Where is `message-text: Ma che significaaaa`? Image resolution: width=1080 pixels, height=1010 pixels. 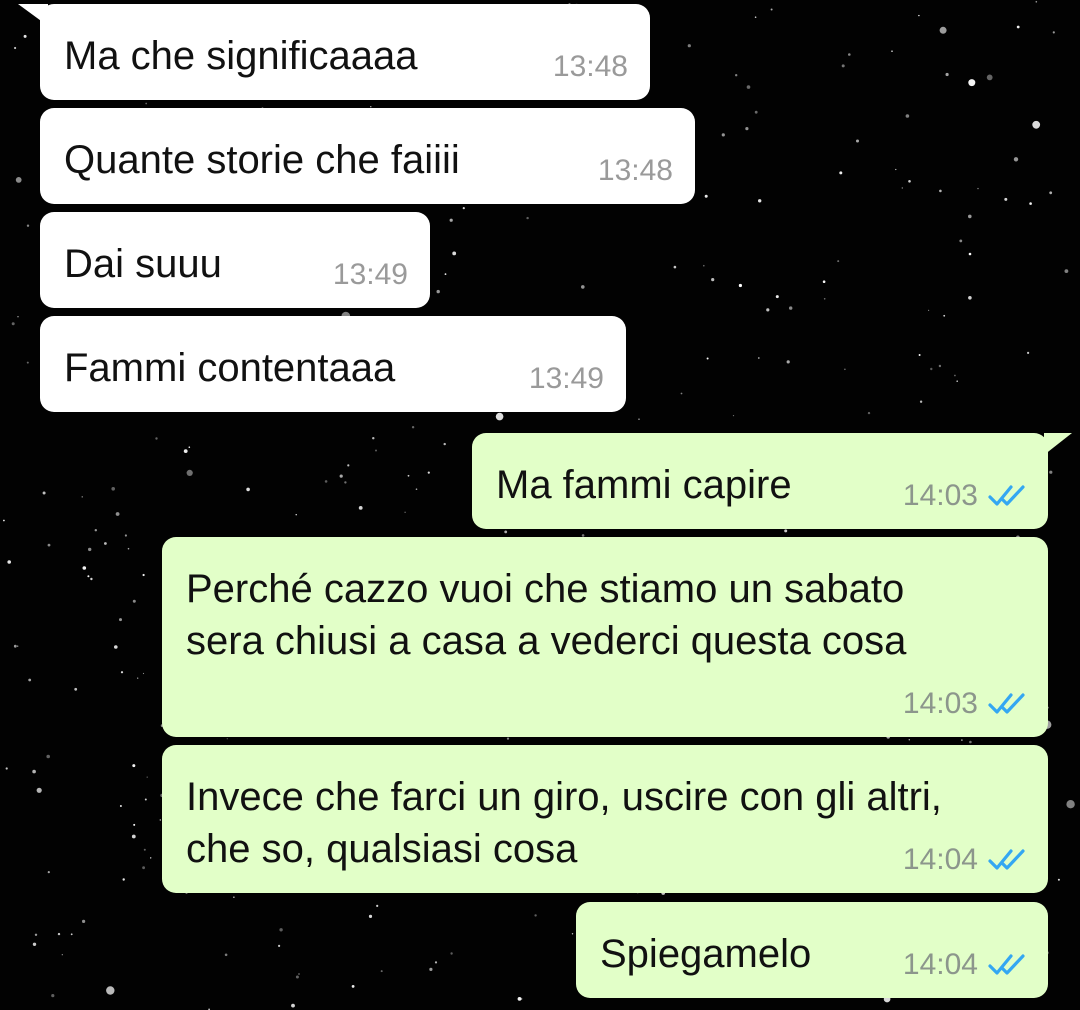 message-text: Ma che significaaaa is located at coordinates (241, 56).